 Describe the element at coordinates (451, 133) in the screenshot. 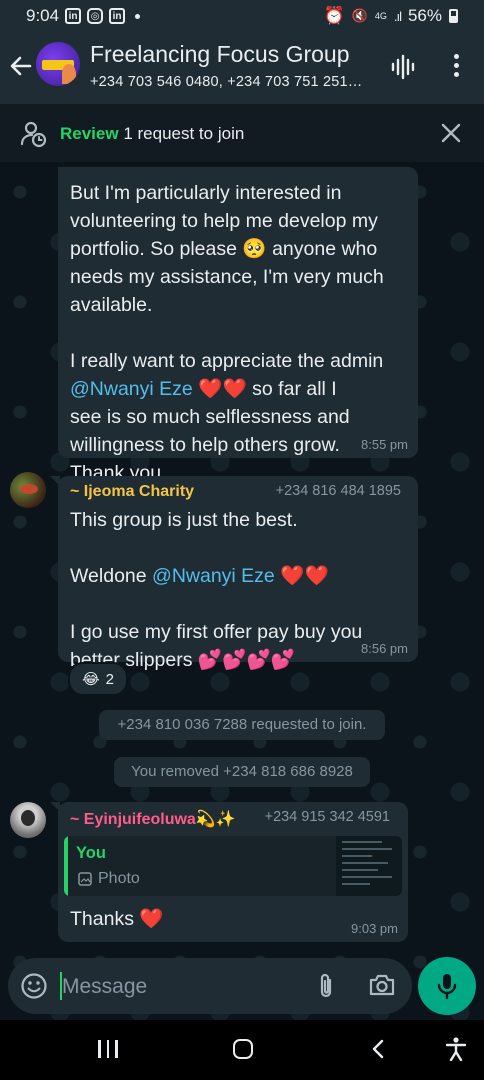

I see `close-icon` at that location.